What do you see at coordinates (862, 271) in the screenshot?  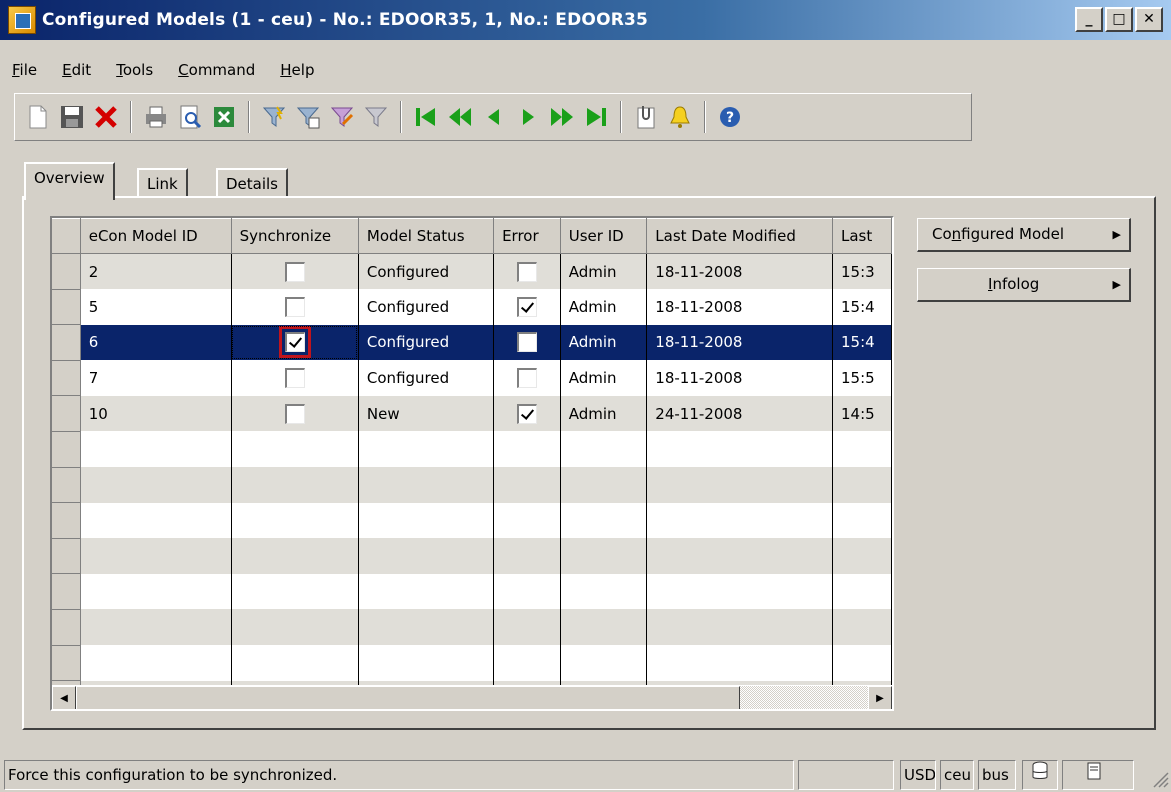 I see `cell-last-time: 15:3` at bounding box center [862, 271].